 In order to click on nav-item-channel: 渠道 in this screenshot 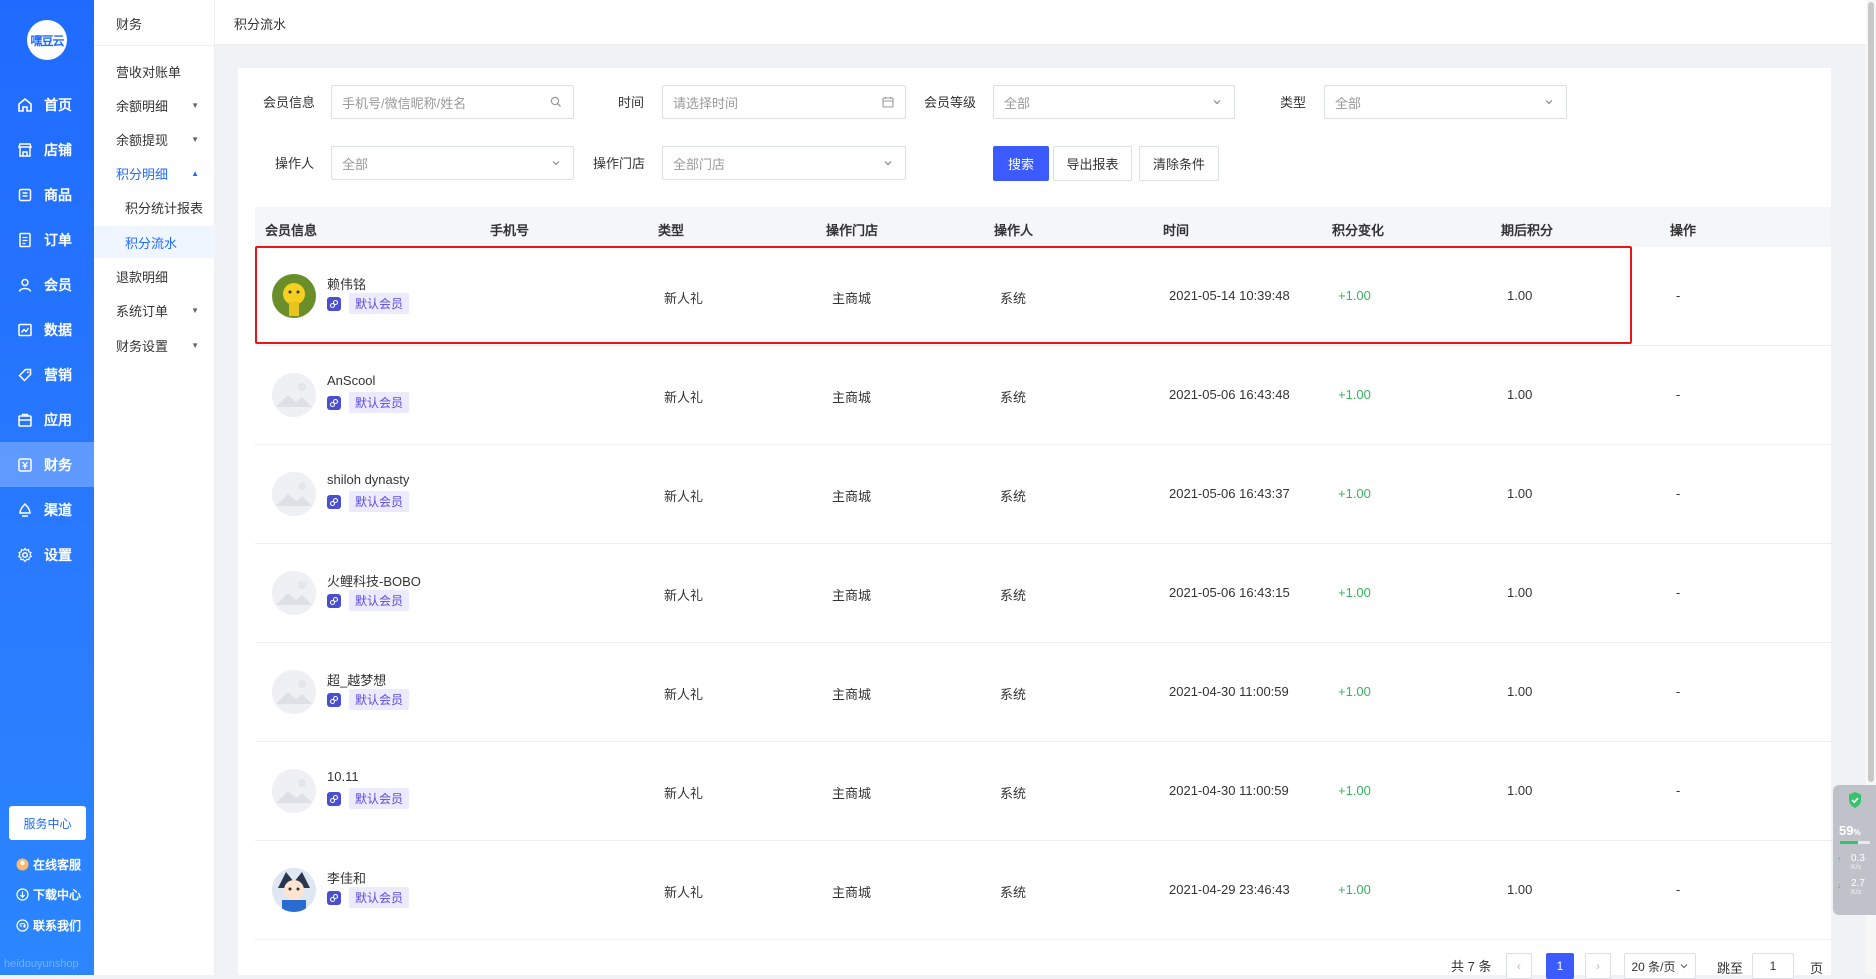, I will do `click(47, 509)`.